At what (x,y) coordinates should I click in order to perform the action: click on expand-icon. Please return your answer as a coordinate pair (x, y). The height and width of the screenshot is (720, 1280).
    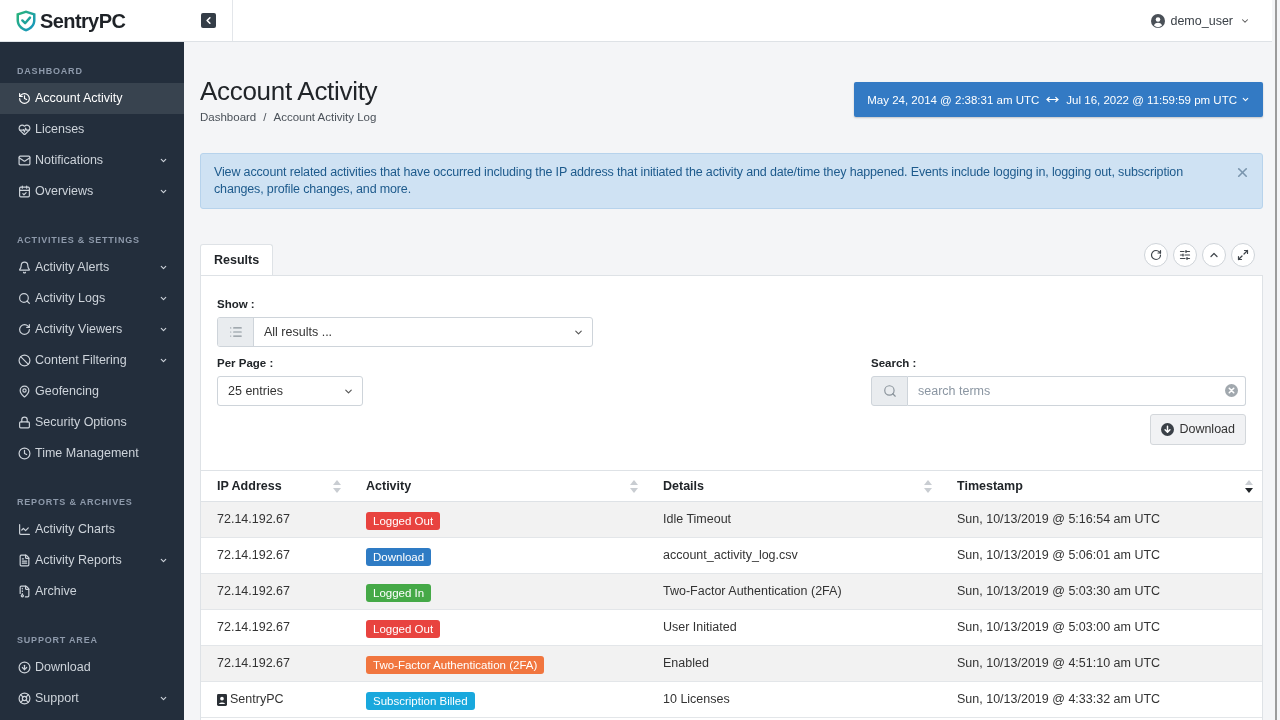
    Looking at the image, I should click on (1243, 255).